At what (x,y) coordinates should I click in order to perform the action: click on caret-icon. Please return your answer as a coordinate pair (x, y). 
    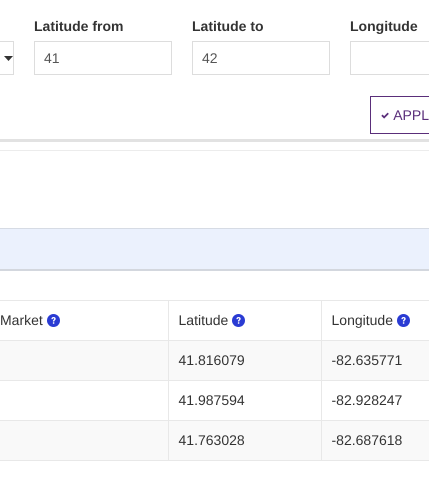
    Looking at the image, I should click on (8, 58).